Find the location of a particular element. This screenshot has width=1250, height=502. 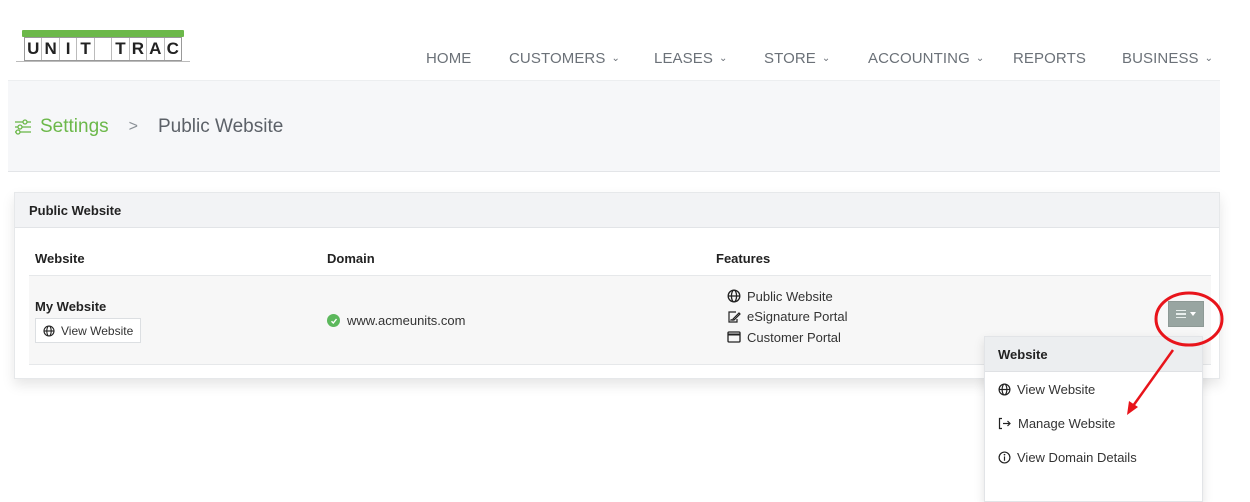

view-website-button: View Website is located at coordinates (88, 330).